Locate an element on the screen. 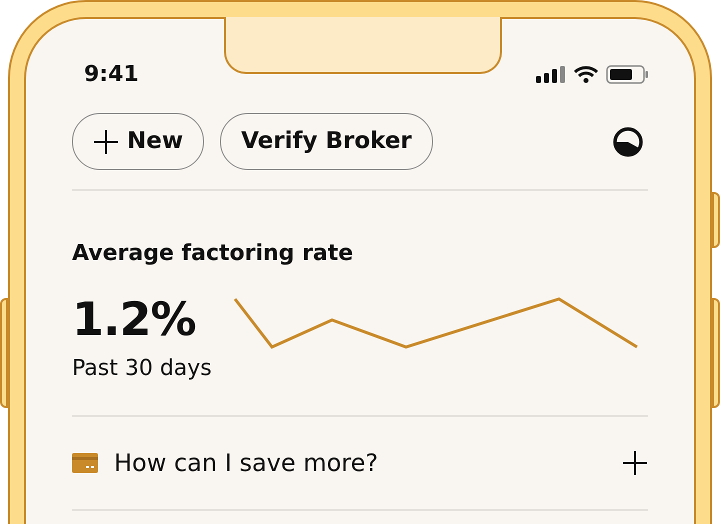  card-icon is located at coordinates (85, 463).